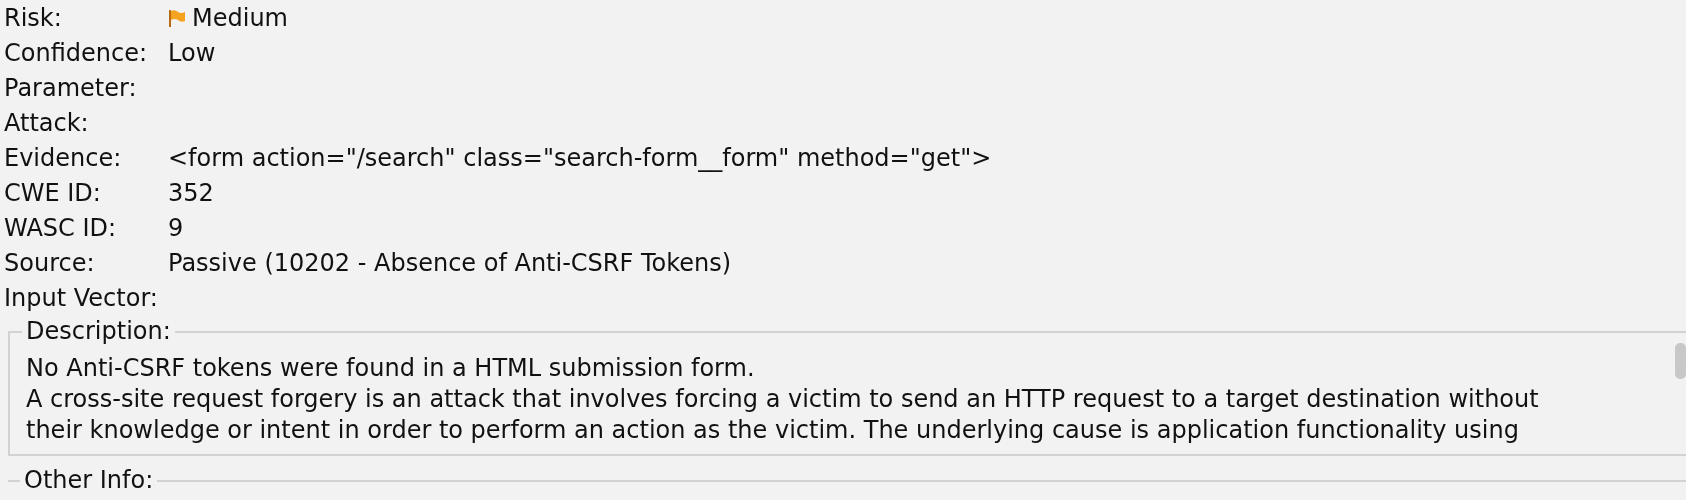 The width and height of the screenshot is (1686, 500). What do you see at coordinates (240, 18) in the screenshot?
I see `field-value: Medium` at bounding box center [240, 18].